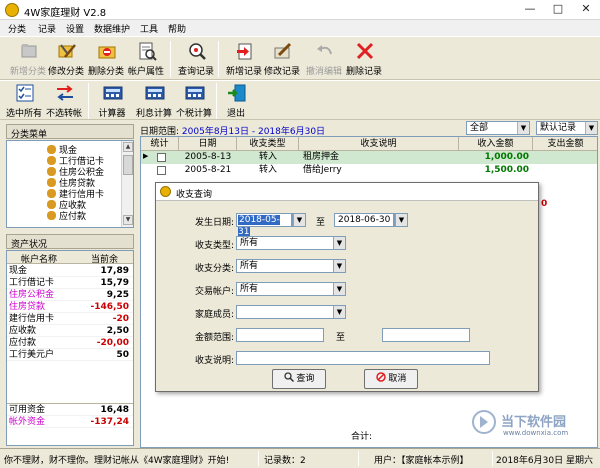 The width and height of the screenshot is (600, 468). Describe the element at coordinates (39, 258) in the screenshot. I see `column-account-name: 帐户名称` at that location.